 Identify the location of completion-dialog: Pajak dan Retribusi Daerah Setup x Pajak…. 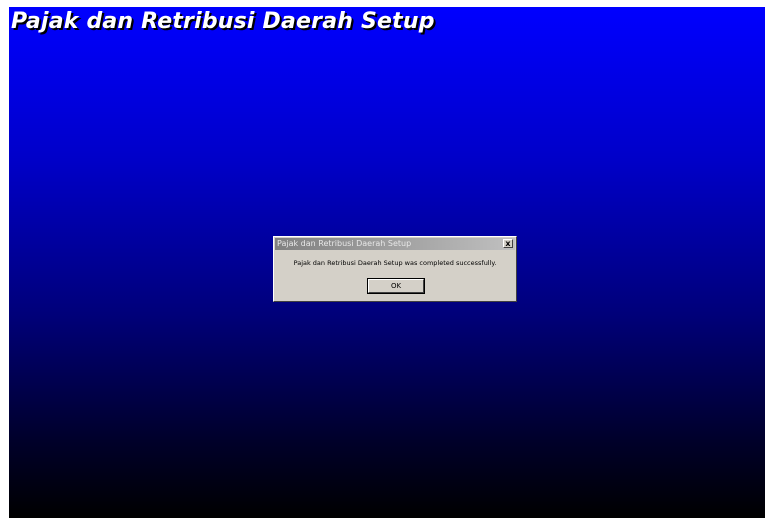
(395, 269).